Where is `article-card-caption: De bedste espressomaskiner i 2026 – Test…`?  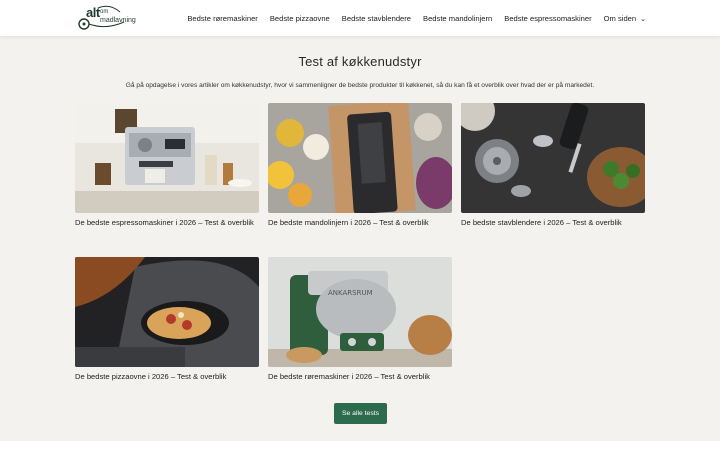
article-card-caption: De bedste espressomaskiner i 2026 – Test… is located at coordinates (167, 223).